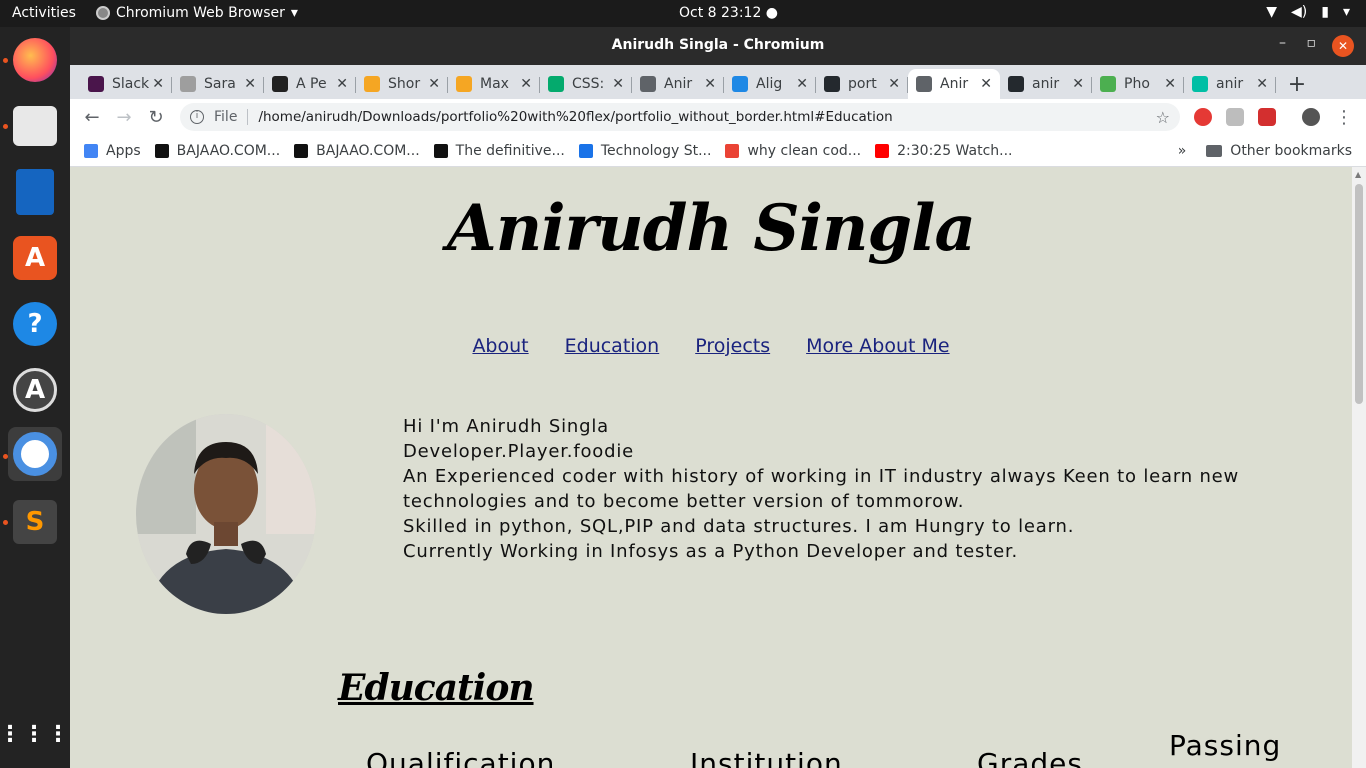 The height and width of the screenshot is (768, 1366). I want to click on table-header-qualification: Qualification, so click(461, 757).